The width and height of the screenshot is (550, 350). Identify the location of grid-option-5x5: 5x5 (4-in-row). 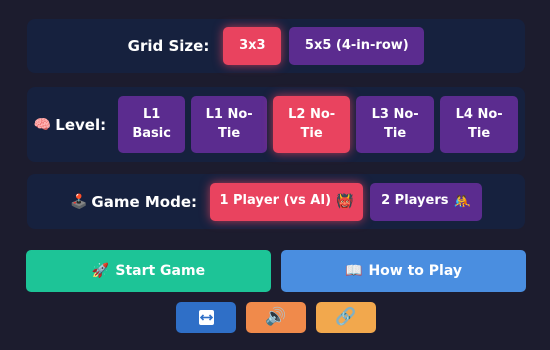
(357, 46).